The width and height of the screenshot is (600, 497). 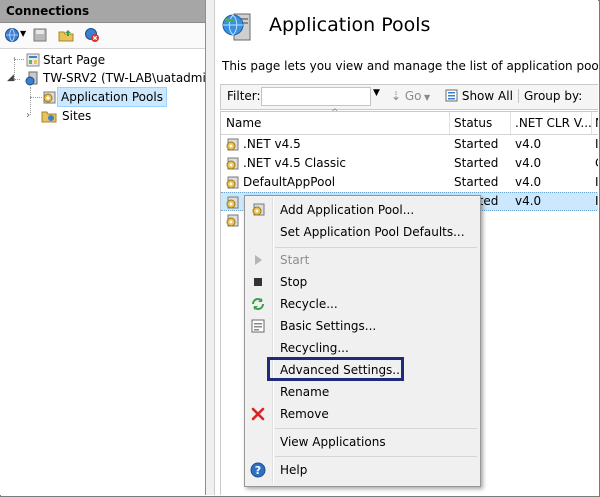 I want to click on add-application-pool-icon, so click(x=258, y=209).